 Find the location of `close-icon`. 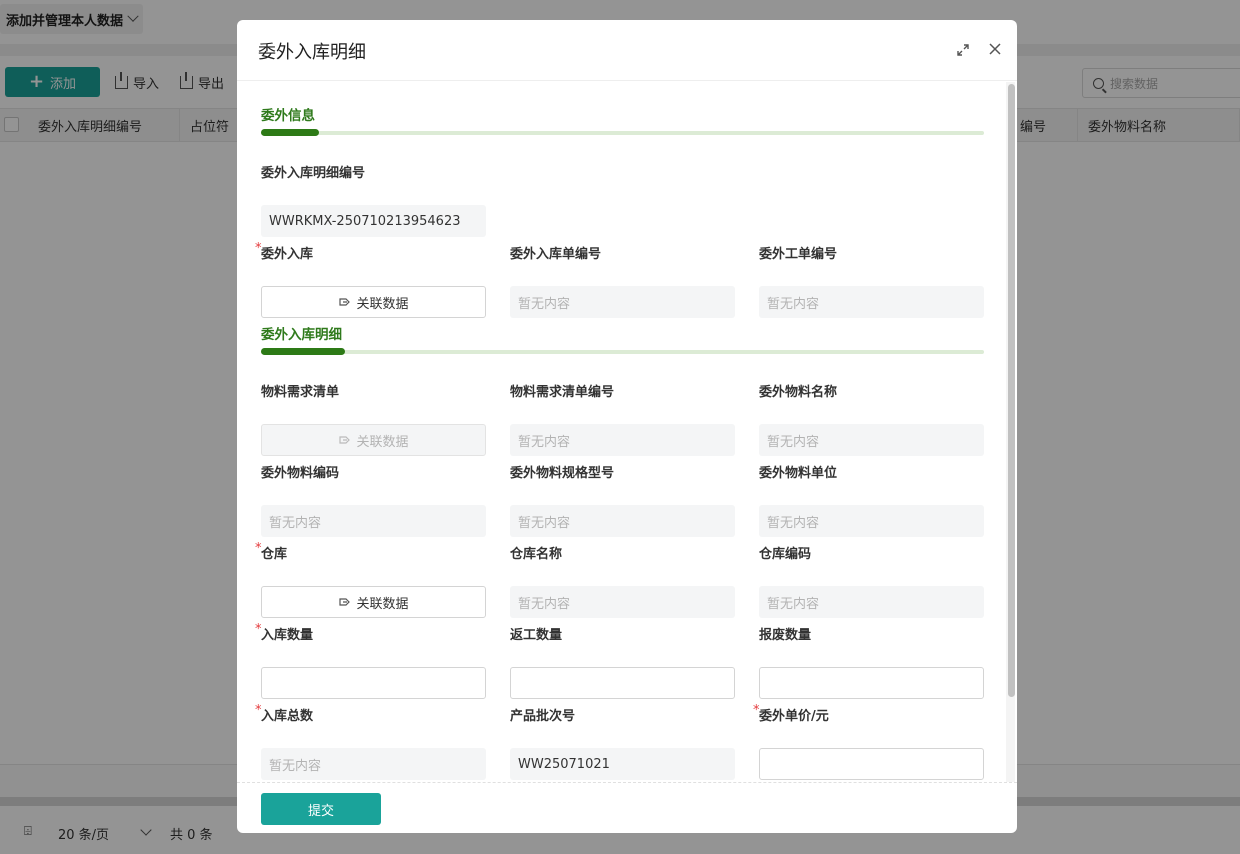

close-icon is located at coordinates (995, 49).